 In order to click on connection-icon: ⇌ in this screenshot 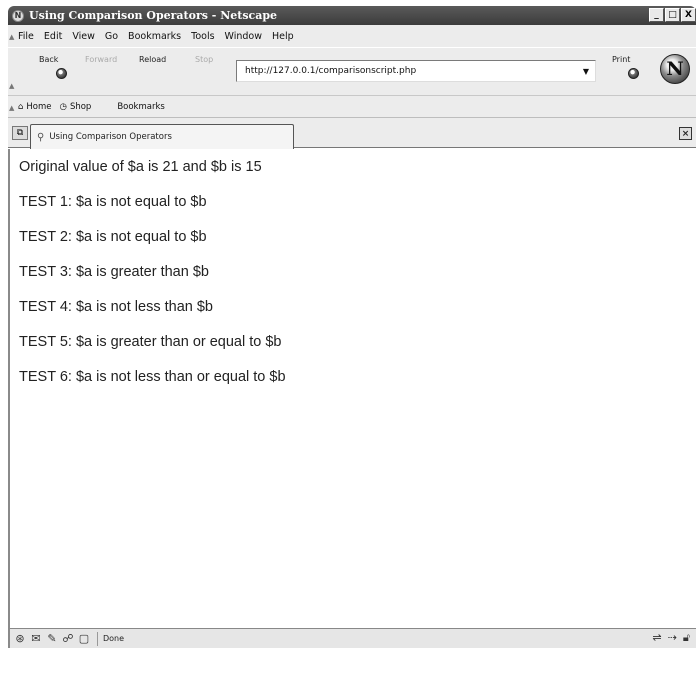, I will do `click(656, 638)`.